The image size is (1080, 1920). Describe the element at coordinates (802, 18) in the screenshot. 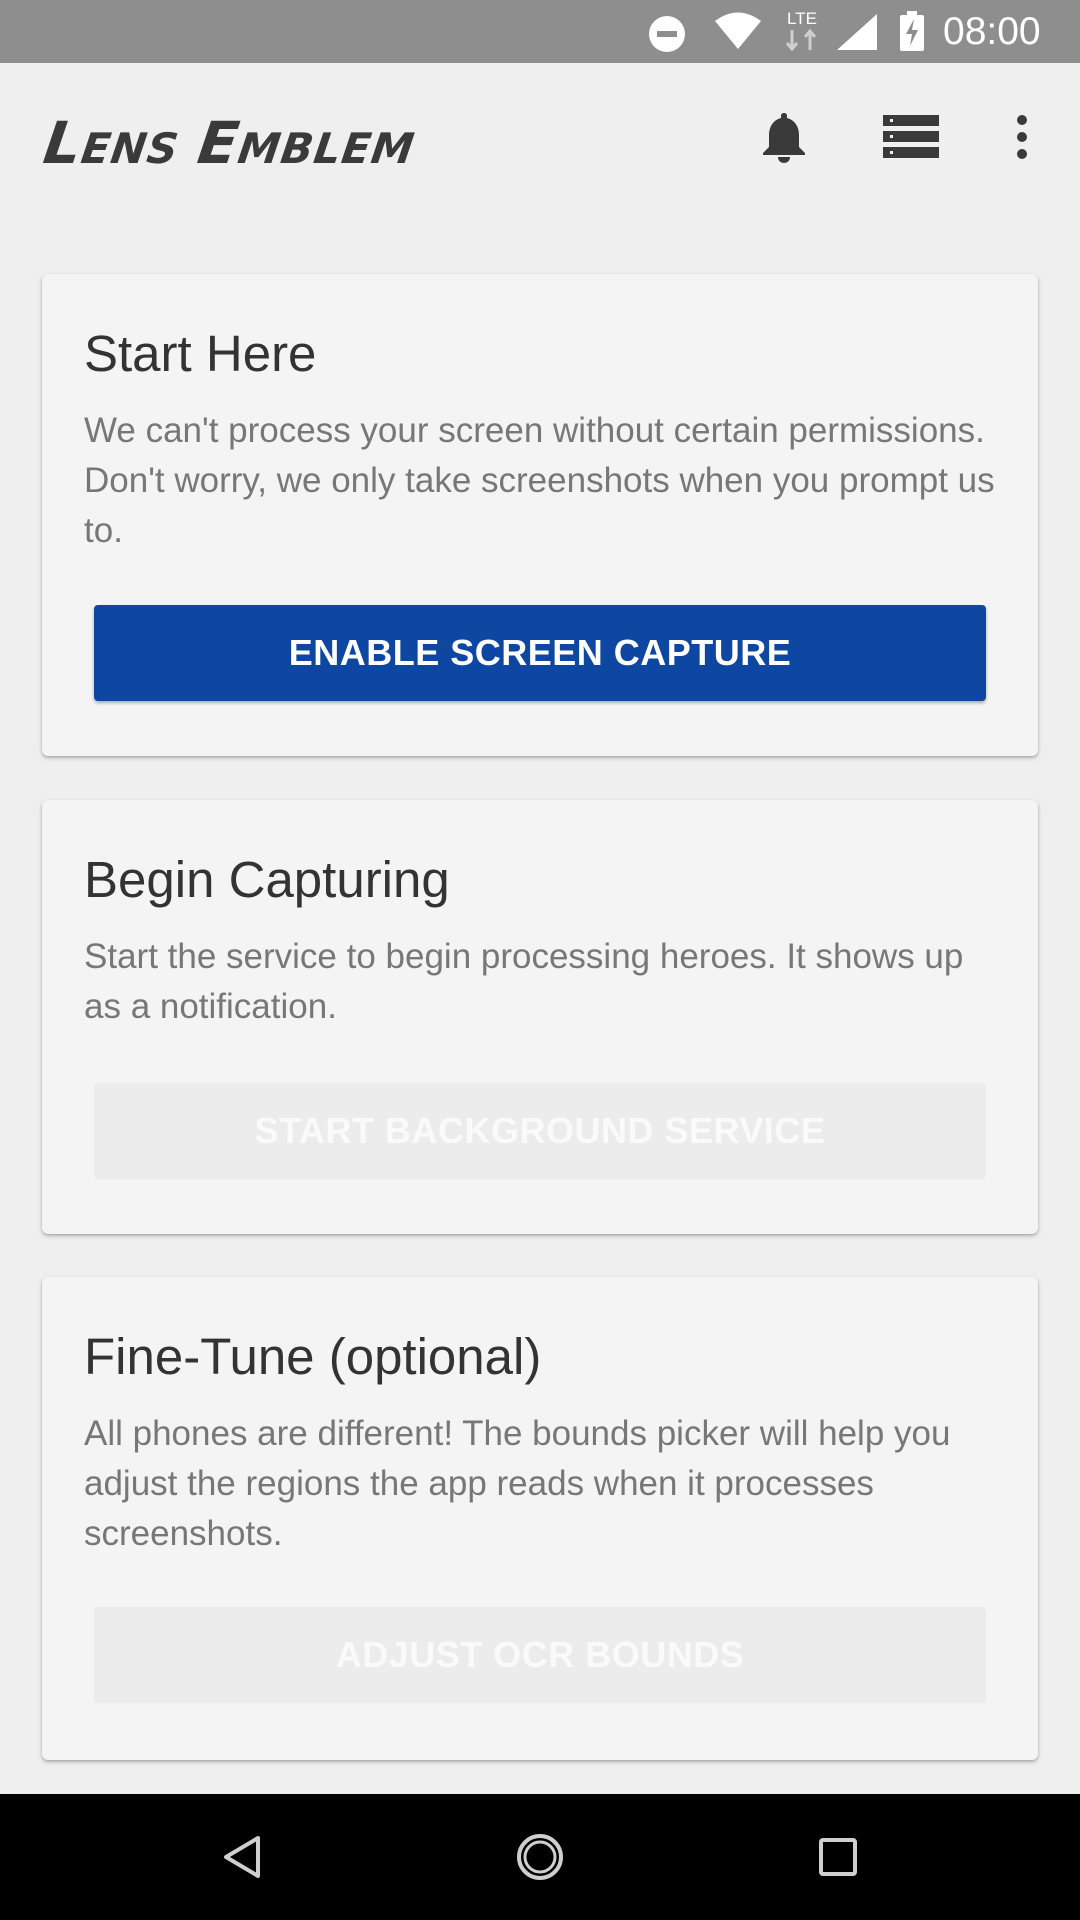

I see `svg-text: LTE` at that location.